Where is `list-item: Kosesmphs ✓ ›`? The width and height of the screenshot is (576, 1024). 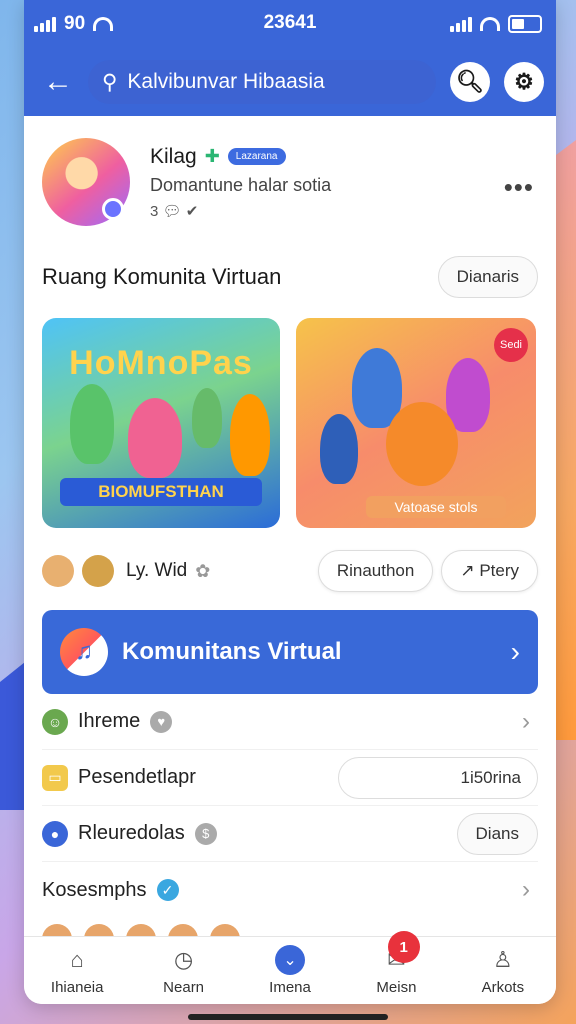 list-item: Kosesmphs ✓ › is located at coordinates (290, 890).